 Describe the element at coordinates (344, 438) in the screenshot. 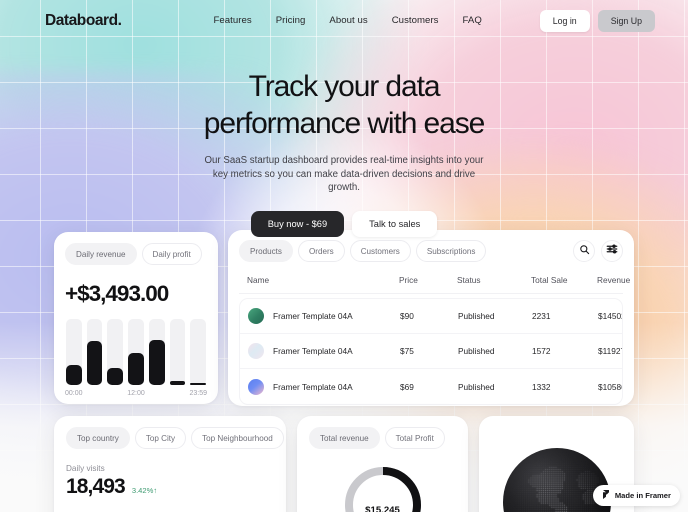

I see `tab-total-revenue: Total revenue` at that location.